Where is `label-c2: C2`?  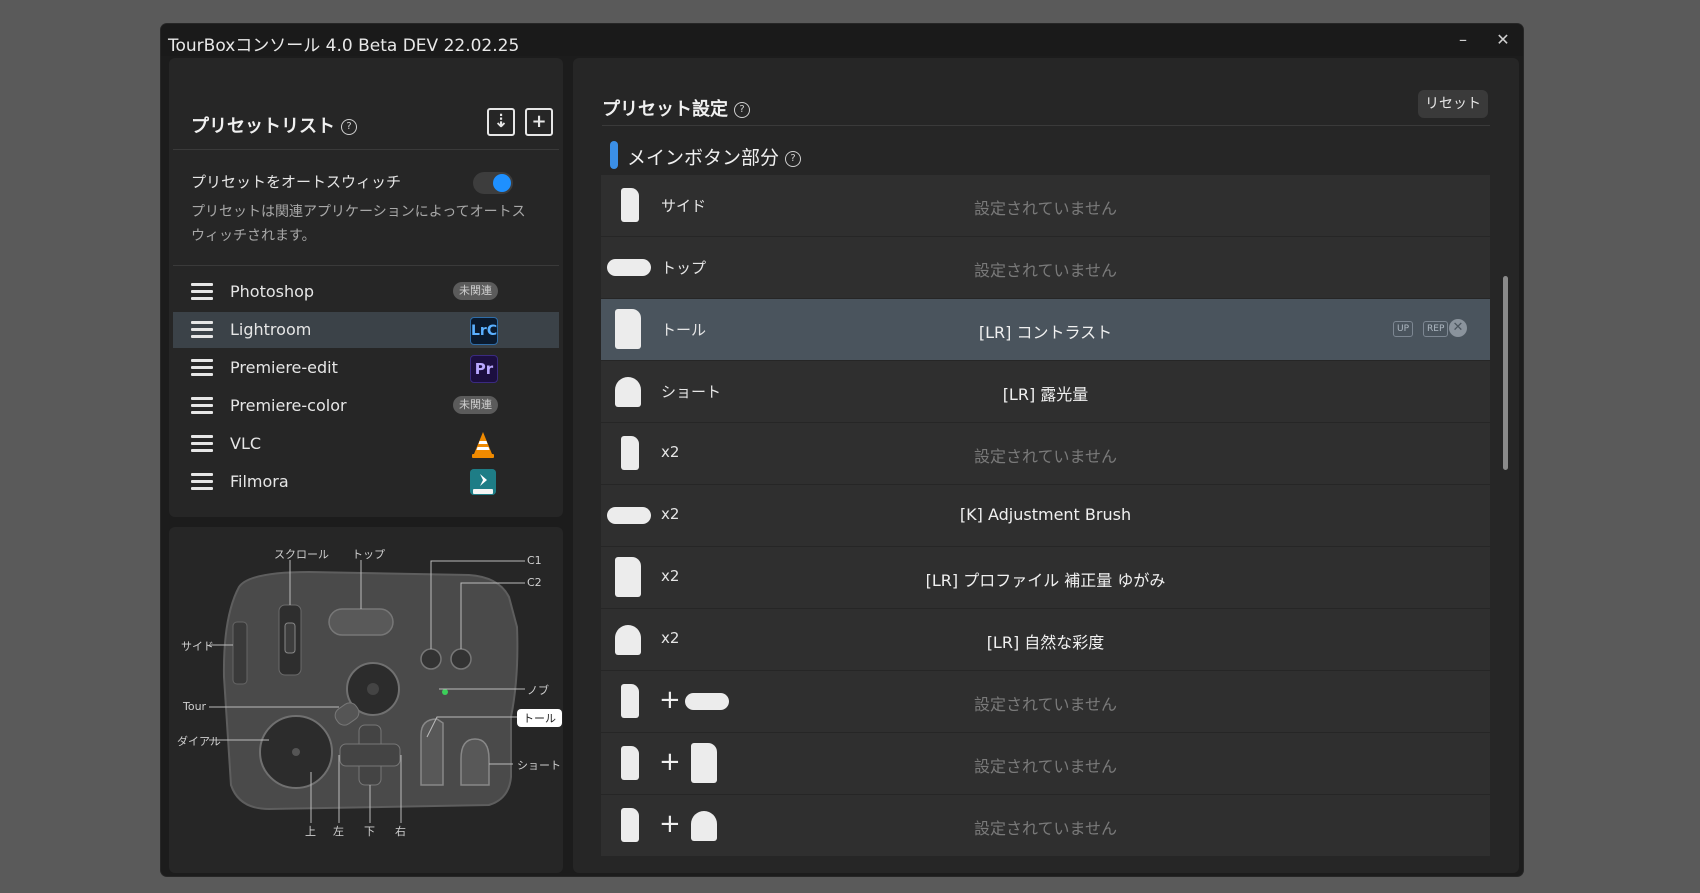
label-c2: C2 is located at coordinates (534, 582).